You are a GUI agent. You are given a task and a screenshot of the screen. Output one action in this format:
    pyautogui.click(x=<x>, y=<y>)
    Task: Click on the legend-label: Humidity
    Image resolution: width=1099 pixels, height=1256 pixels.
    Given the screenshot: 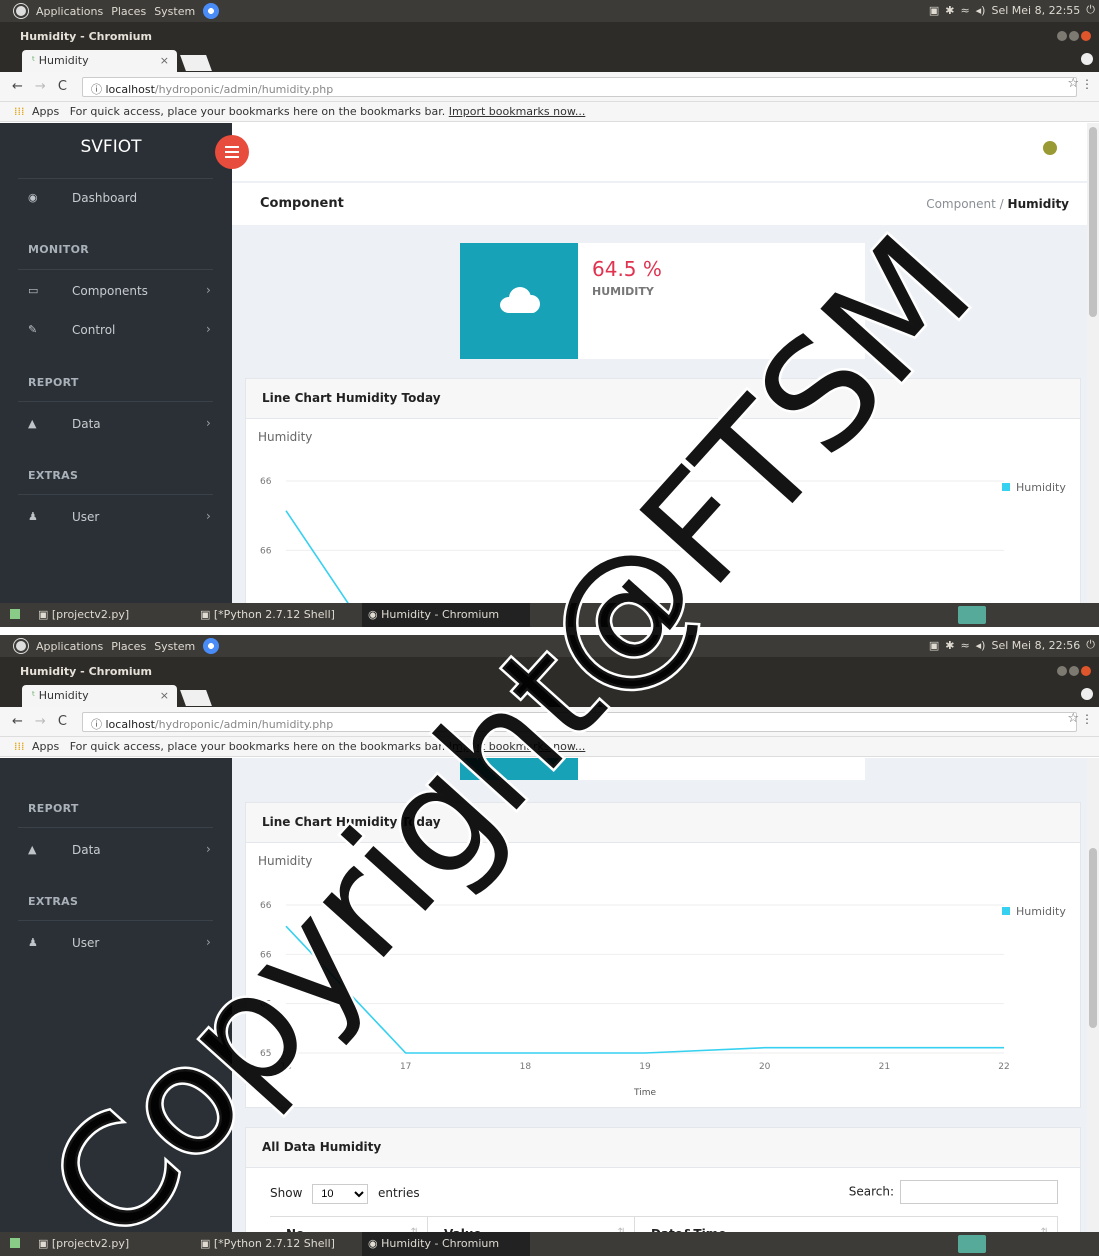 What is the action you would take?
    pyautogui.click(x=1041, y=487)
    